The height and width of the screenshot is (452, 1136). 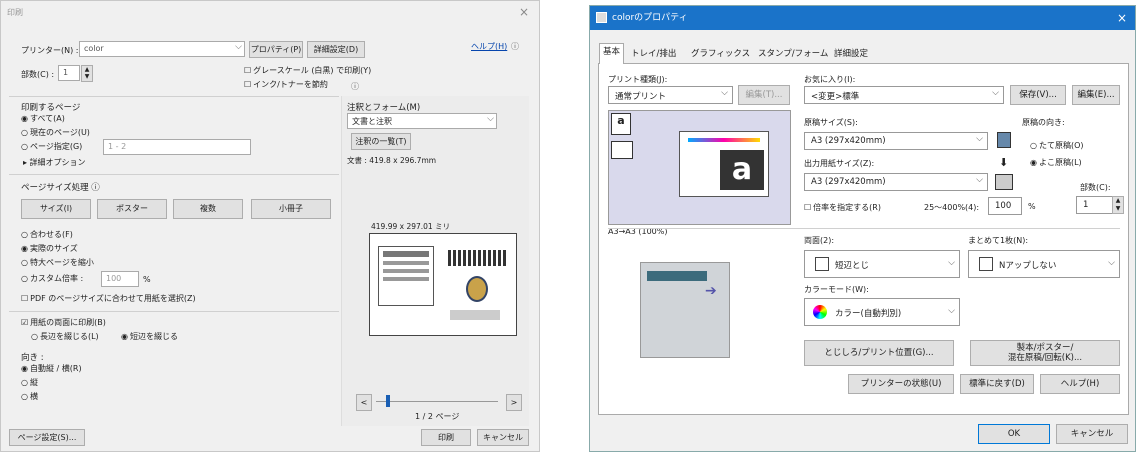 I want to click on print-type-select: 通常プリント ⌵, so click(x=670, y=95).